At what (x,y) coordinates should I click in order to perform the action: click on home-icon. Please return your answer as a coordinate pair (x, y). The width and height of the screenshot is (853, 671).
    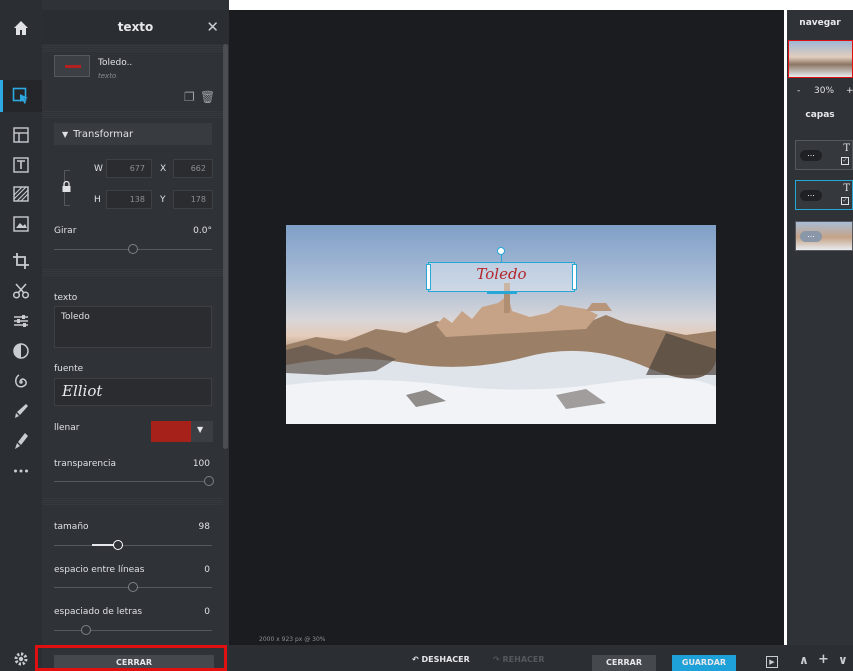
    Looking at the image, I should click on (21, 28).